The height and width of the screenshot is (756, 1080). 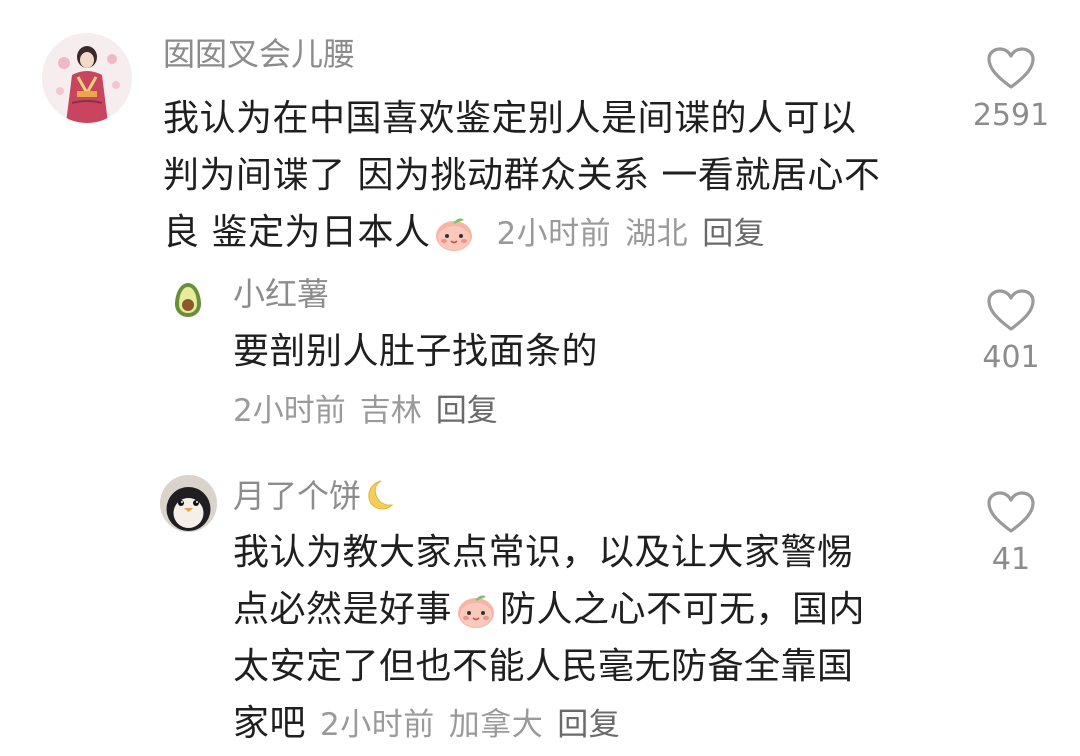 What do you see at coordinates (297, 232) in the screenshot?
I see `comment-text-fragment: 良 鉴定为日本人` at bounding box center [297, 232].